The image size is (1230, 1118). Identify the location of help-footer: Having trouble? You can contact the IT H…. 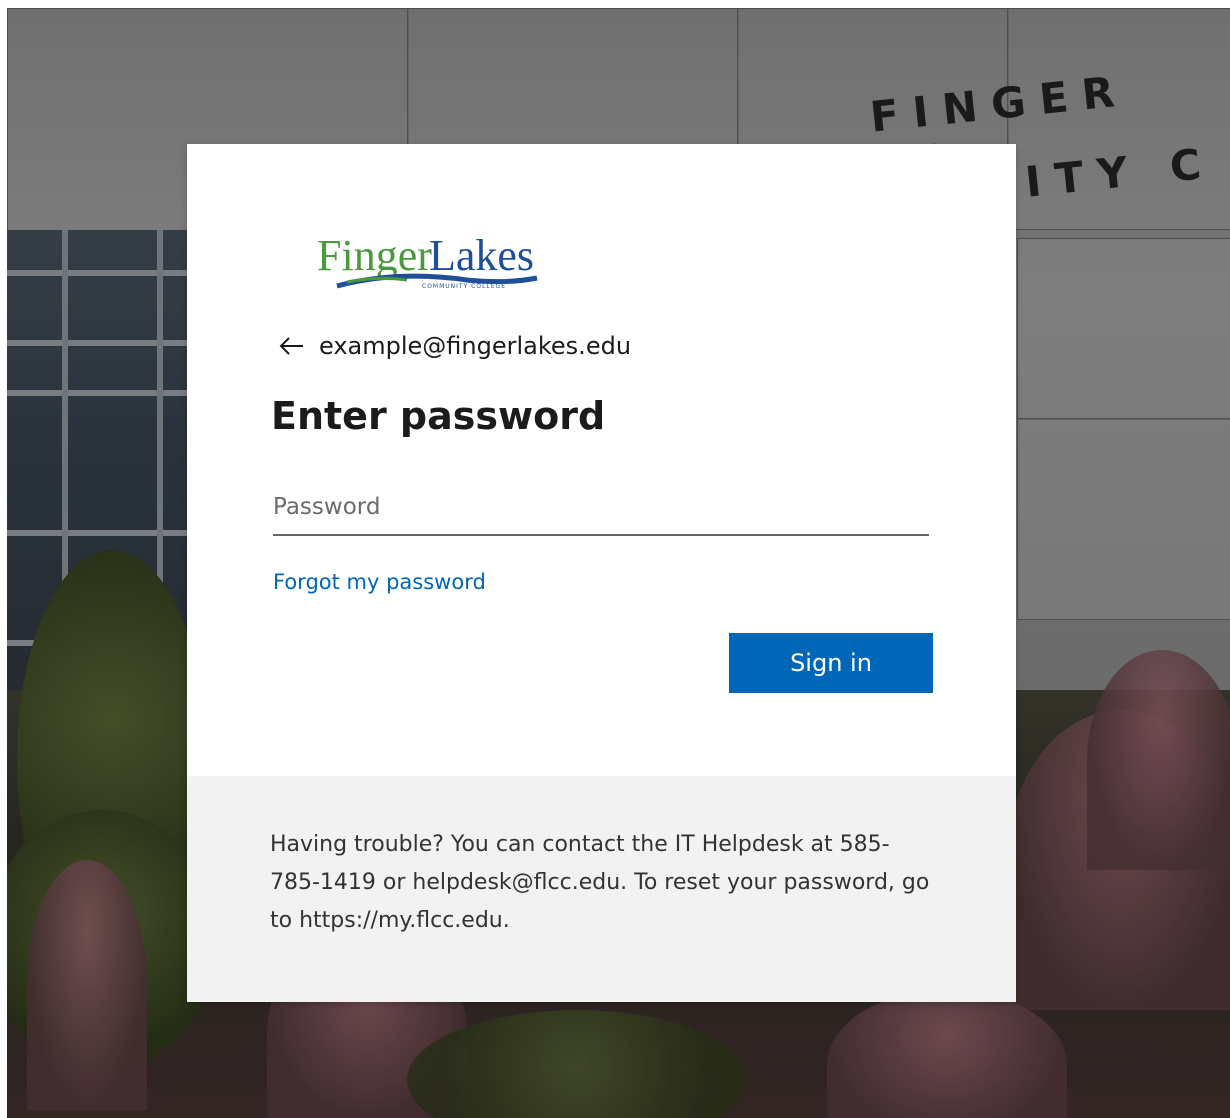
(601, 889).